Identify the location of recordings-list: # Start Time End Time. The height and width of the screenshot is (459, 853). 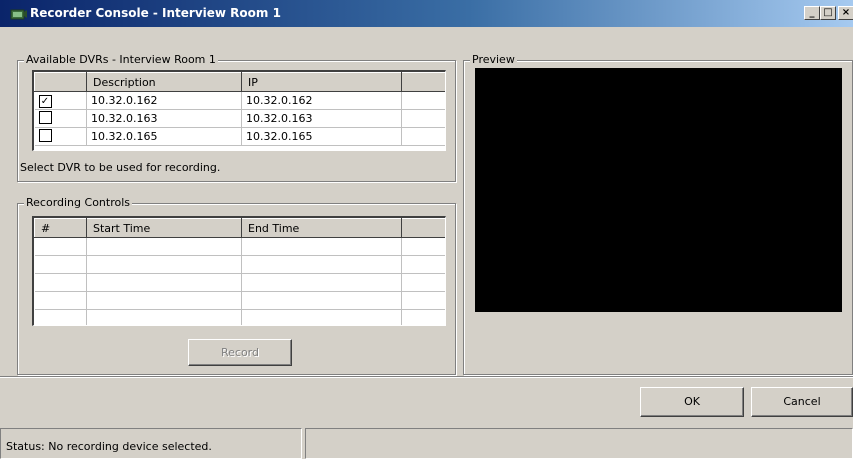
(239, 271).